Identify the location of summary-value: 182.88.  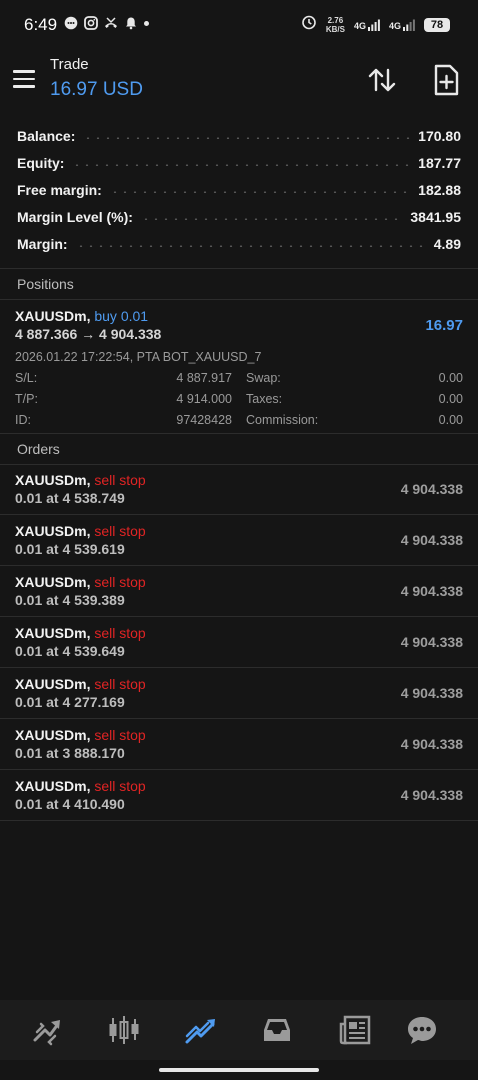
(439, 189).